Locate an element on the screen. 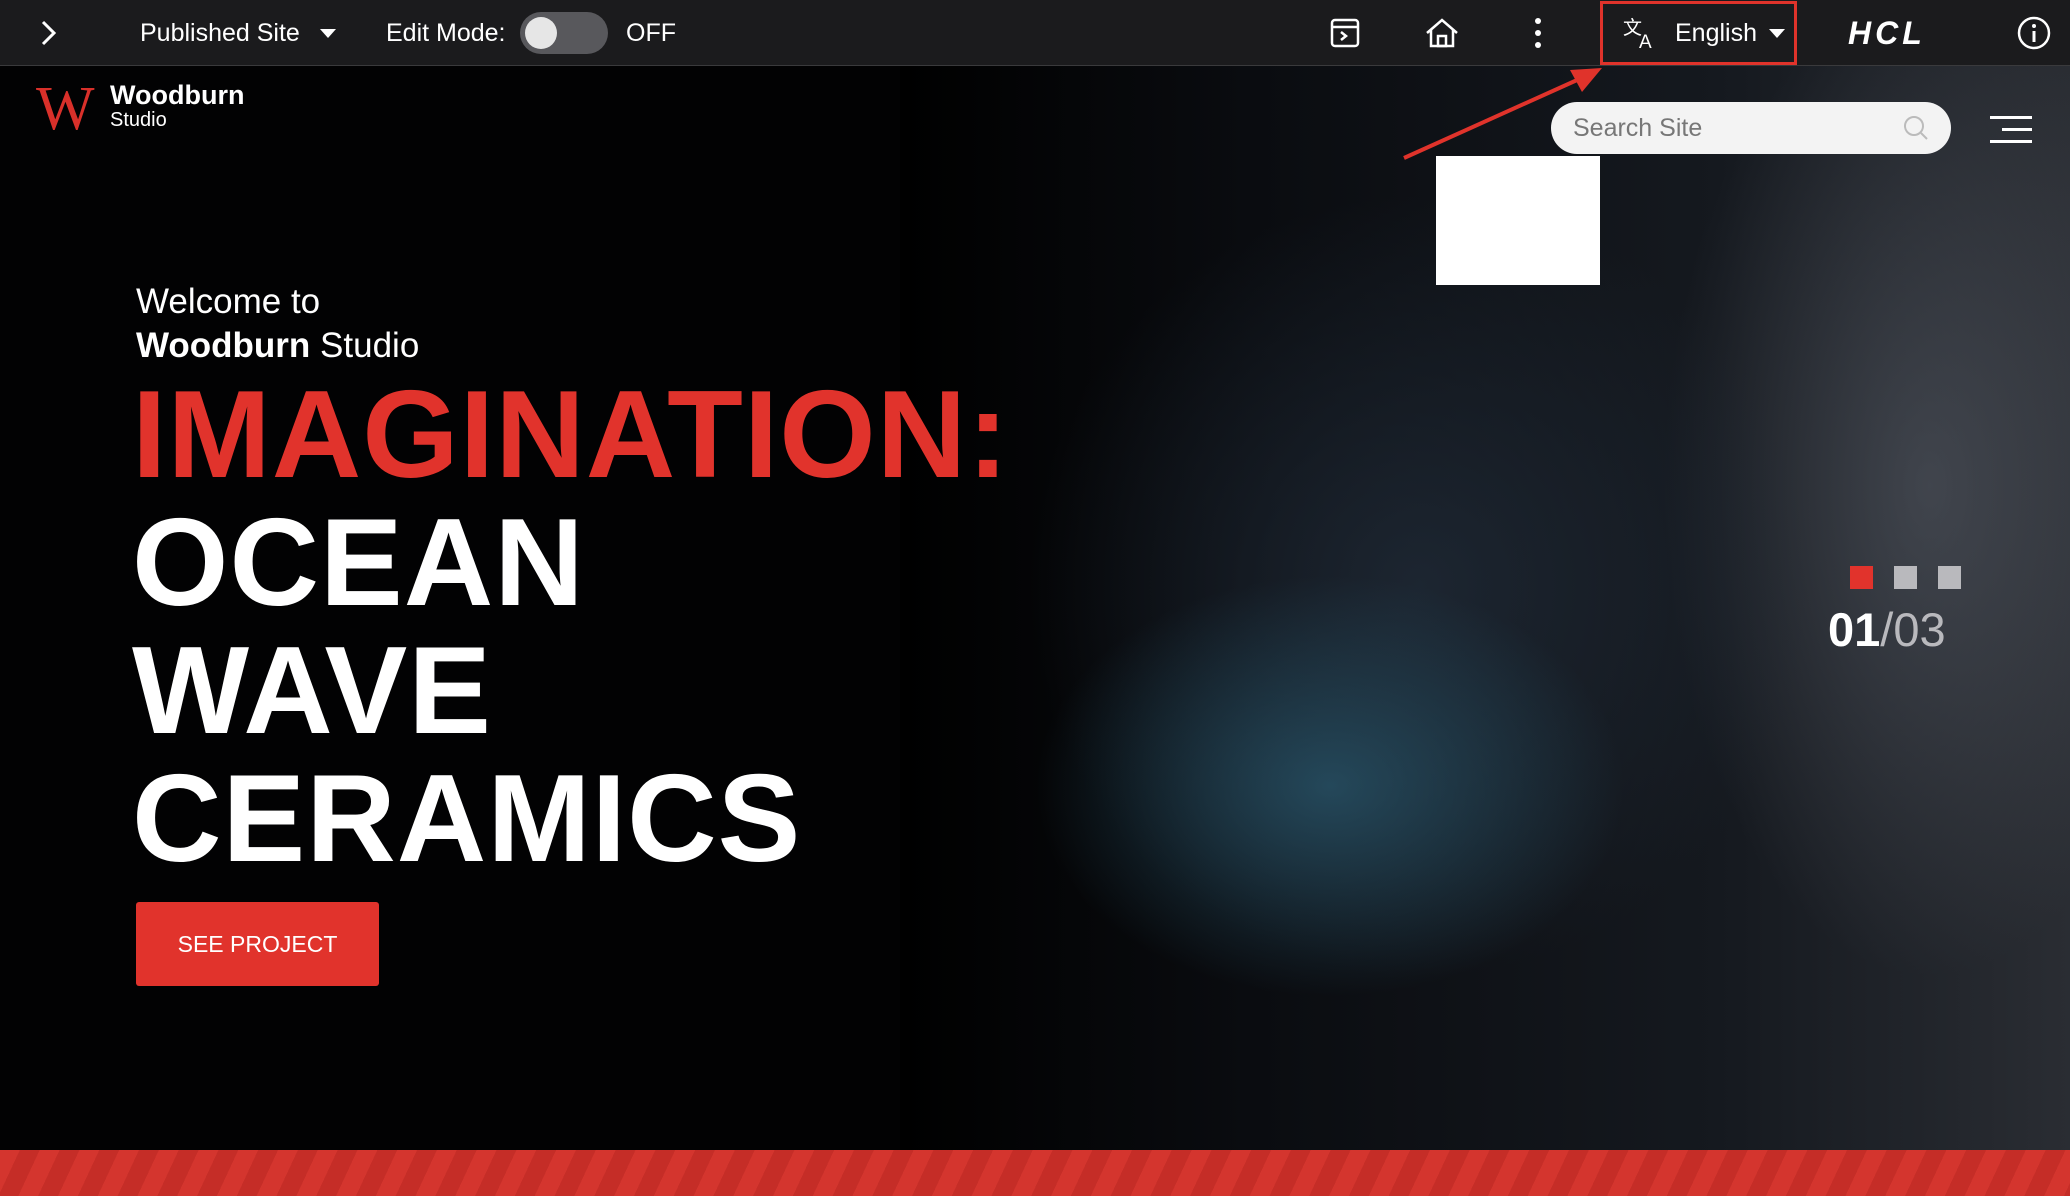 This screenshot has width=2070, height=1196. toggle-knob is located at coordinates (541, 33).